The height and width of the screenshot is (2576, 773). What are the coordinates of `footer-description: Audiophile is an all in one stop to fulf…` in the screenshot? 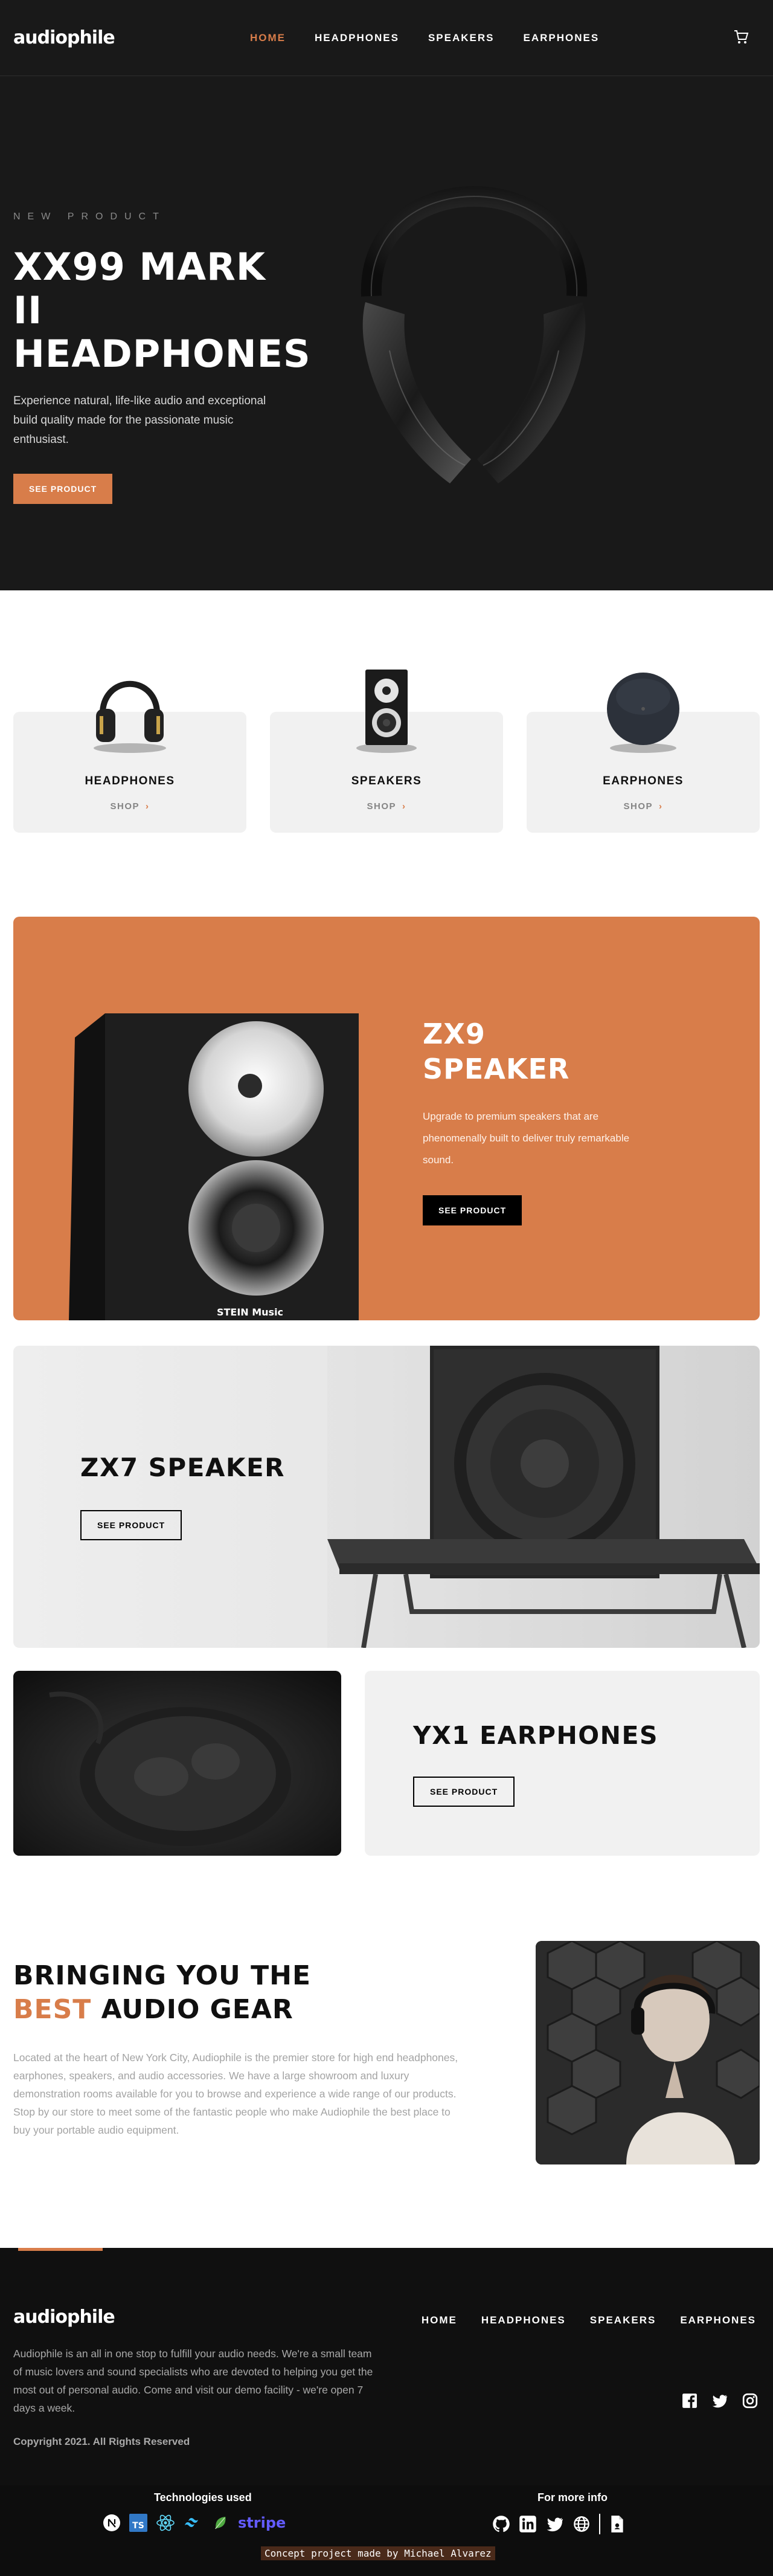 It's located at (193, 2381).